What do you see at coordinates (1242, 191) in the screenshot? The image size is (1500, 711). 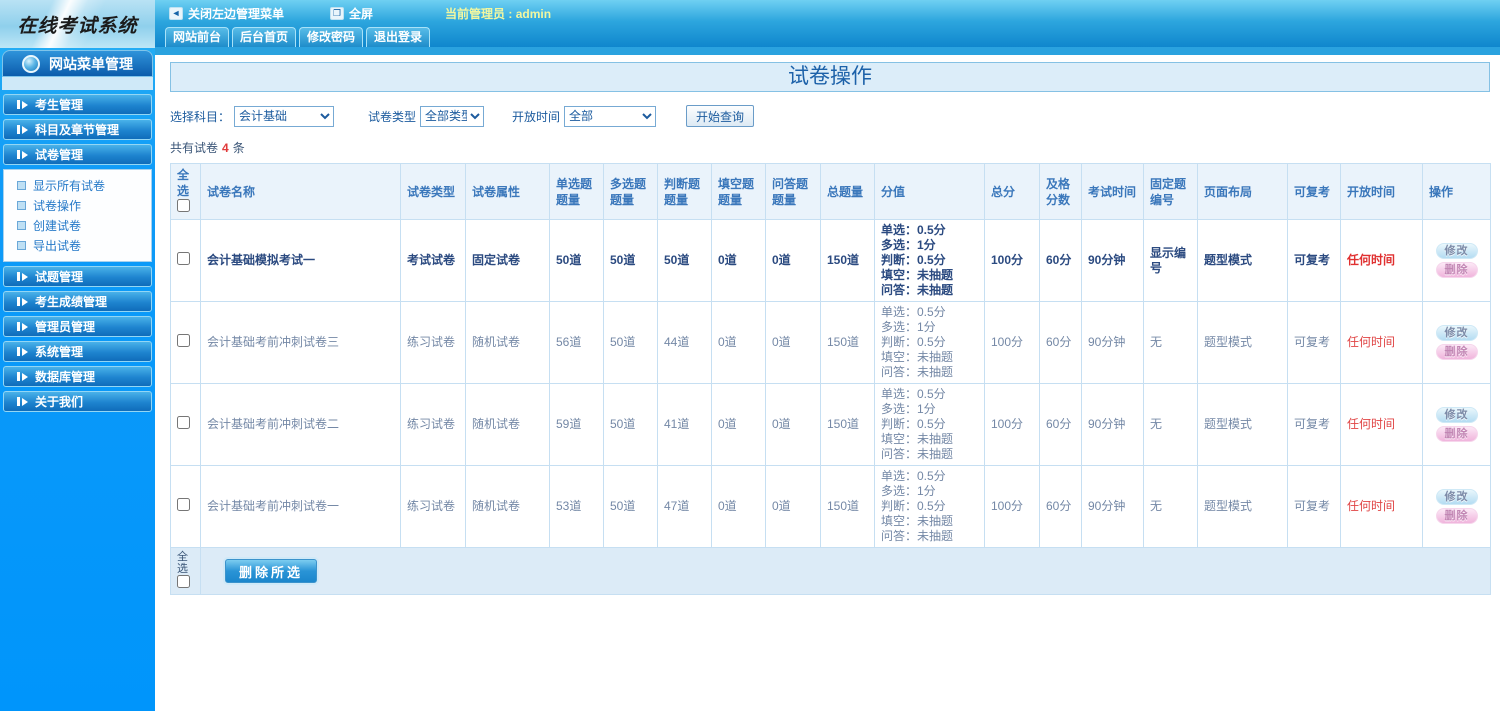 I see `header-layout: 页面布局` at bounding box center [1242, 191].